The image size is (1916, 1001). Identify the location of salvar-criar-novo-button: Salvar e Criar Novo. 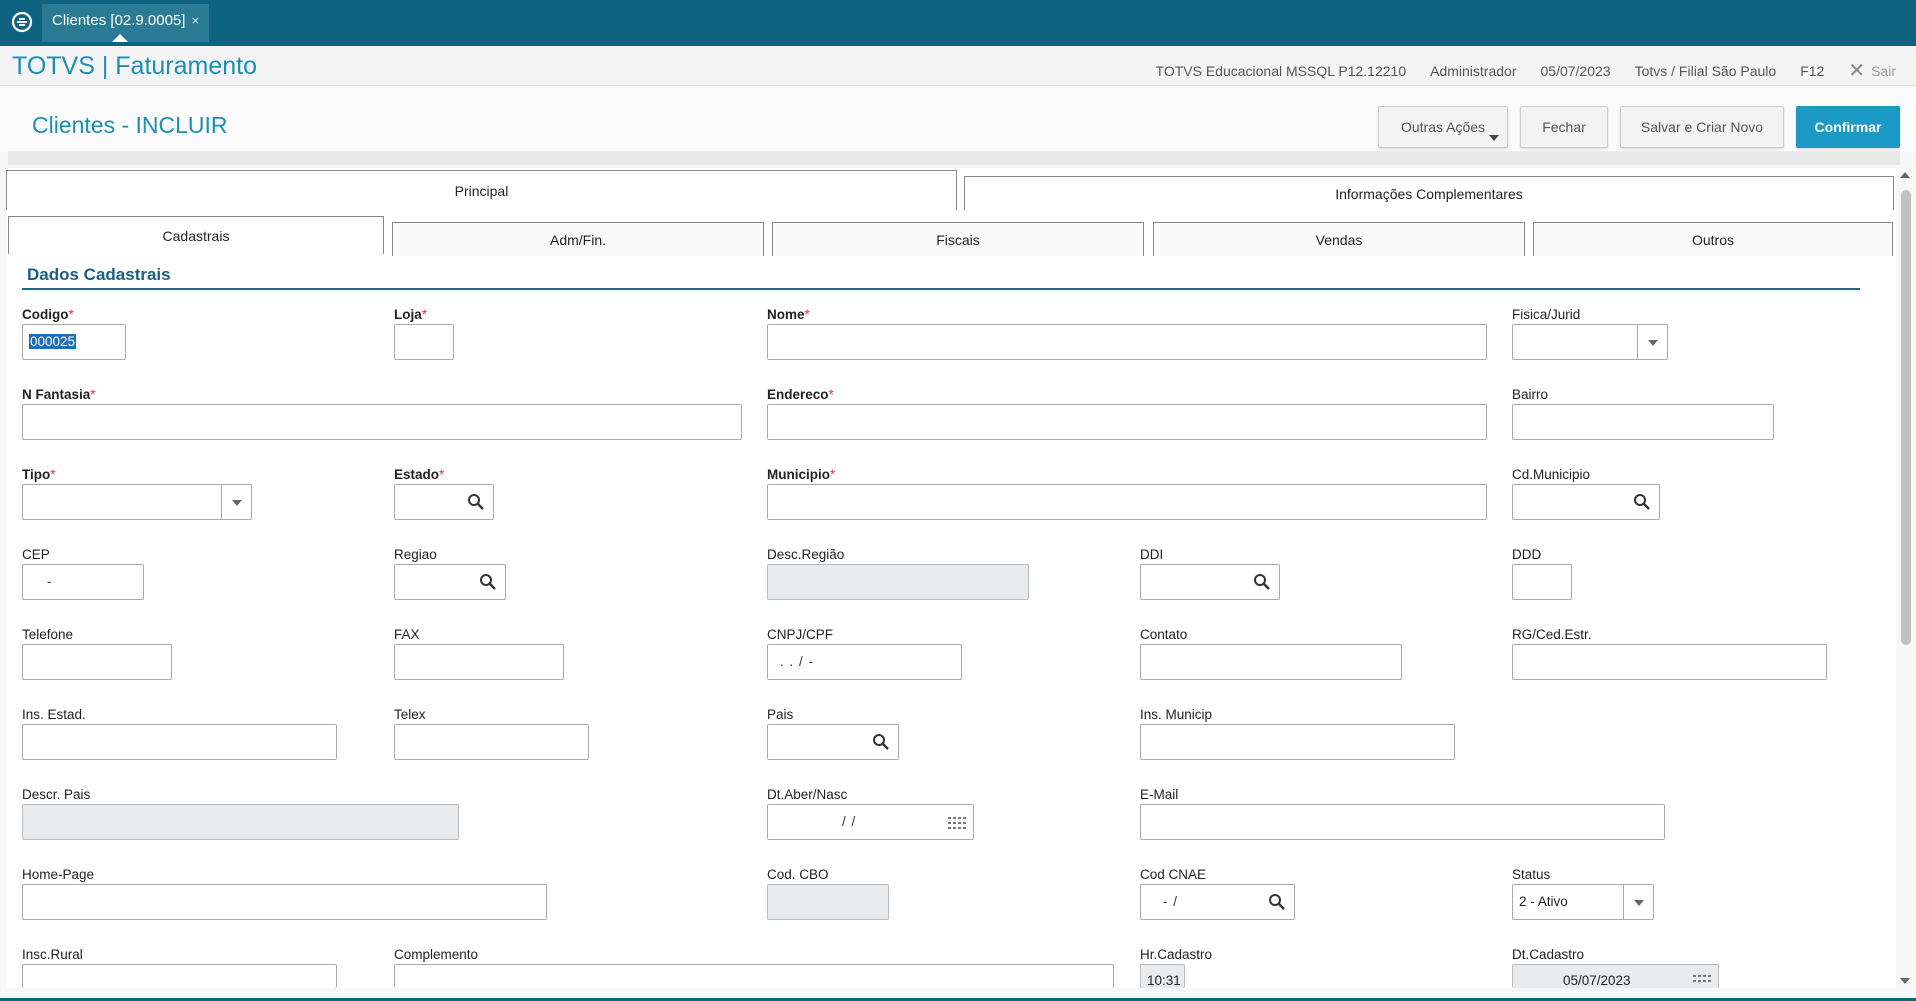
(1702, 127).